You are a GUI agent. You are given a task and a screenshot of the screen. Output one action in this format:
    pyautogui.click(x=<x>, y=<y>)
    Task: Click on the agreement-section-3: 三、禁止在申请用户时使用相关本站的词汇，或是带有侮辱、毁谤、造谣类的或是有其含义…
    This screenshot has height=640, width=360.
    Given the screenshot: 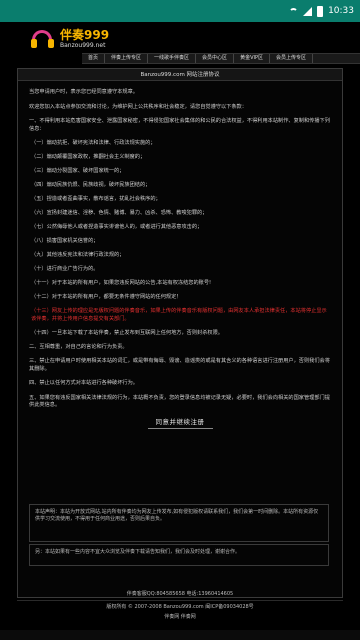 What is the action you would take?
    pyautogui.click(x=179, y=365)
    